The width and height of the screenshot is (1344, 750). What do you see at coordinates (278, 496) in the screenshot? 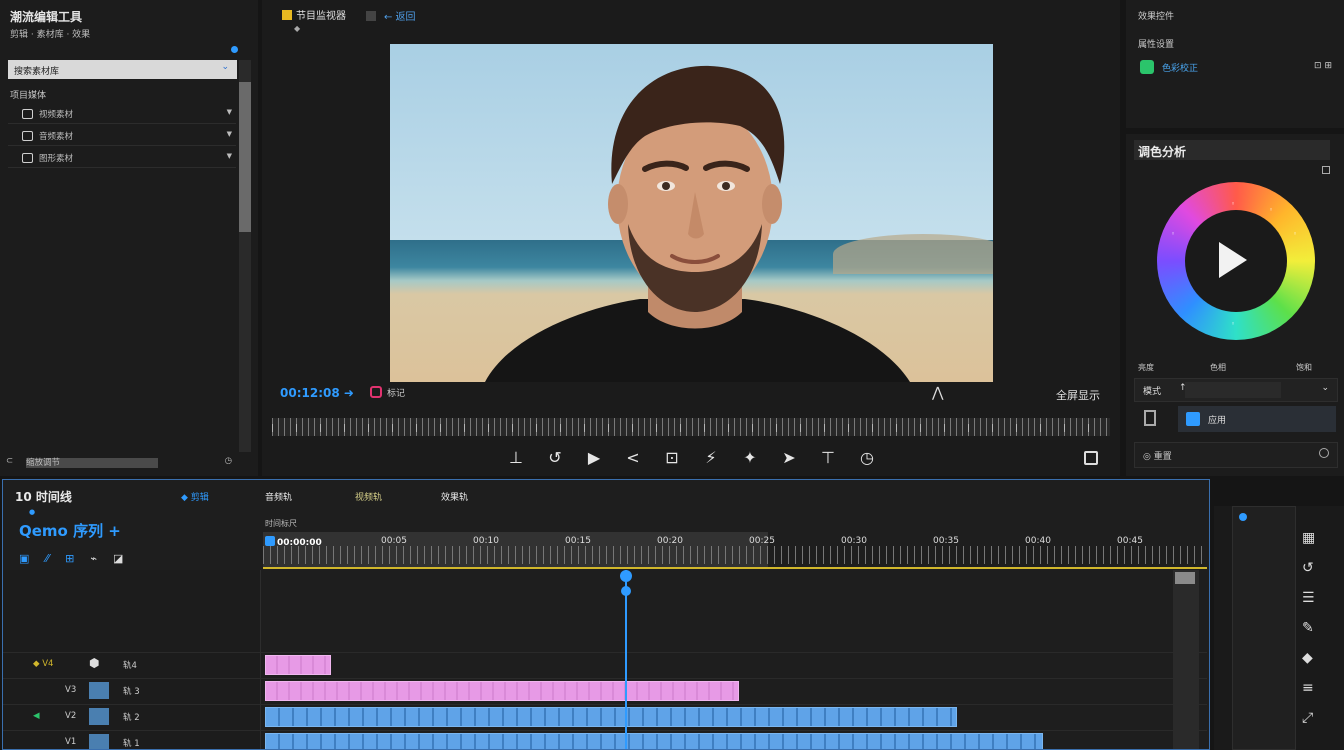
I see `tab-audio: 音频轨` at bounding box center [278, 496].